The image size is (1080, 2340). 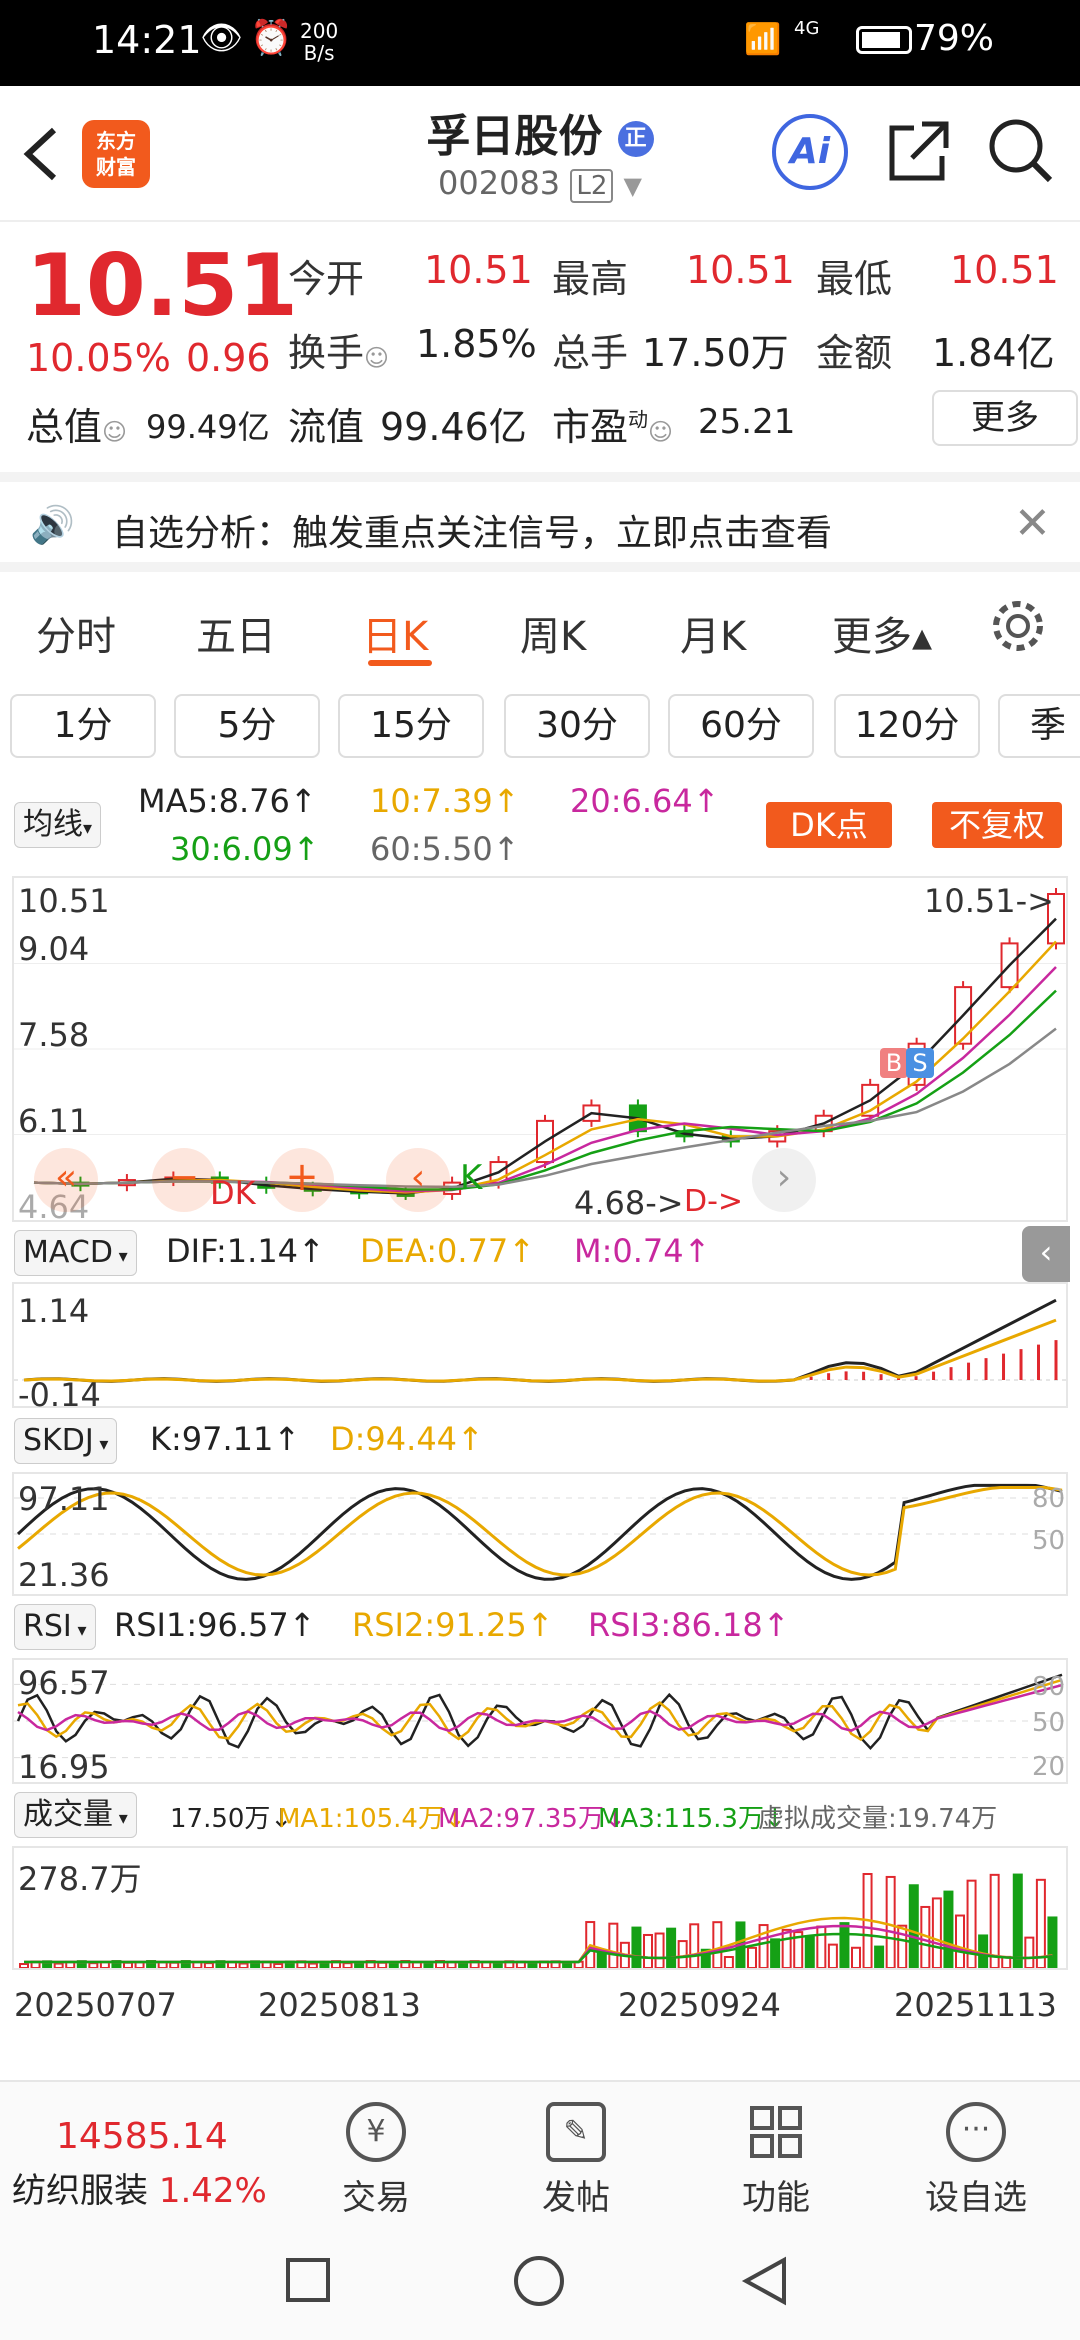 What do you see at coordinates (75, 1253) in the screenshot?
I see `macd-selector: MACD ▾` at bounding box center [75, 1253].